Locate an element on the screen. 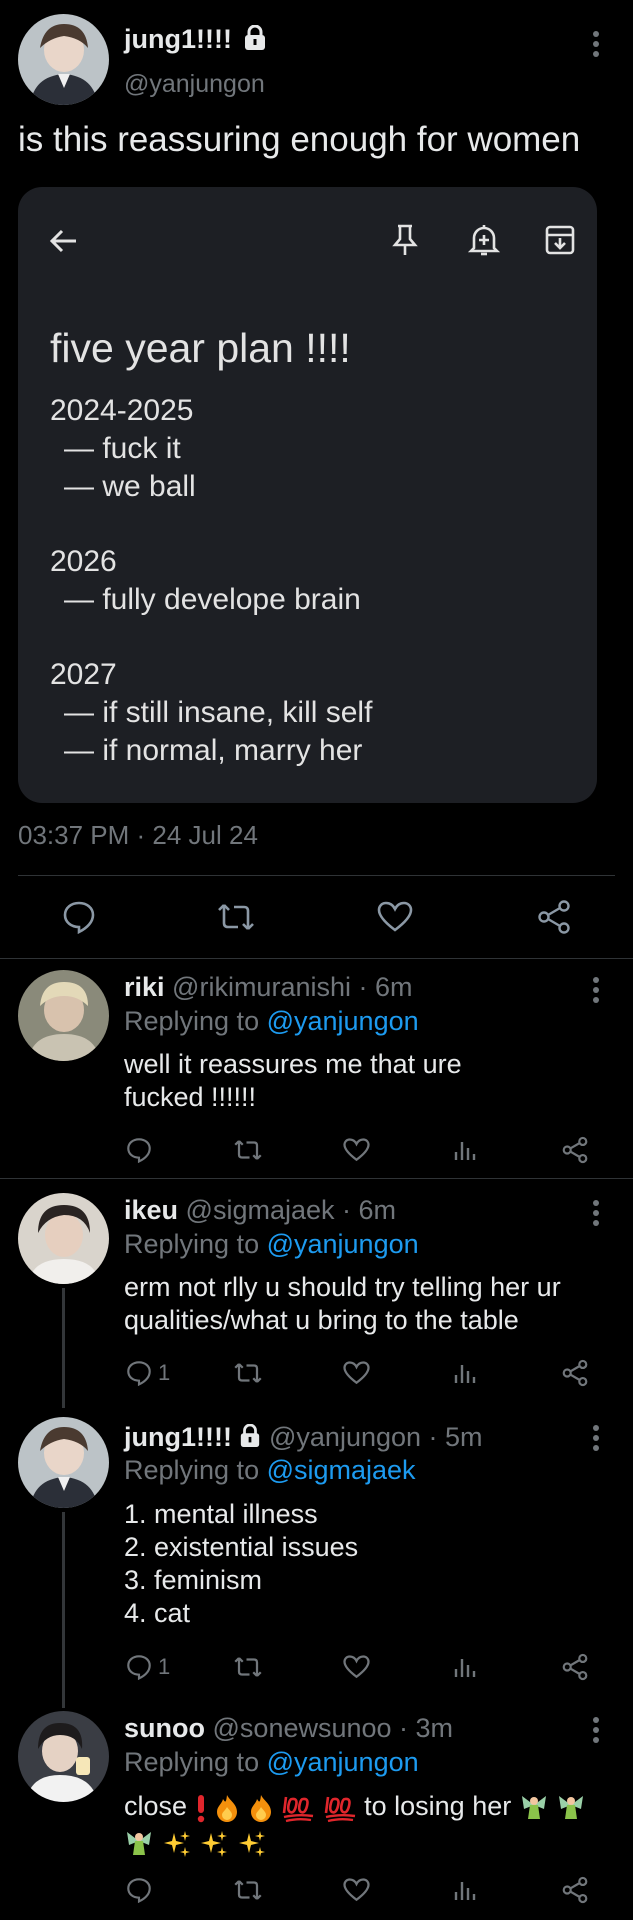 This screenshot has width=633, height=1920. note-line: — we ball is located at coordinates (130, 486).